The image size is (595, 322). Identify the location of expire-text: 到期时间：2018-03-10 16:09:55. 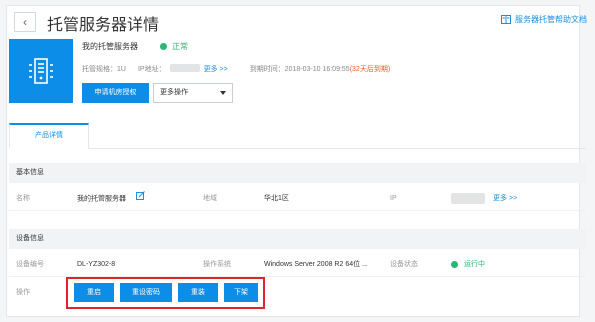
(299, 69).